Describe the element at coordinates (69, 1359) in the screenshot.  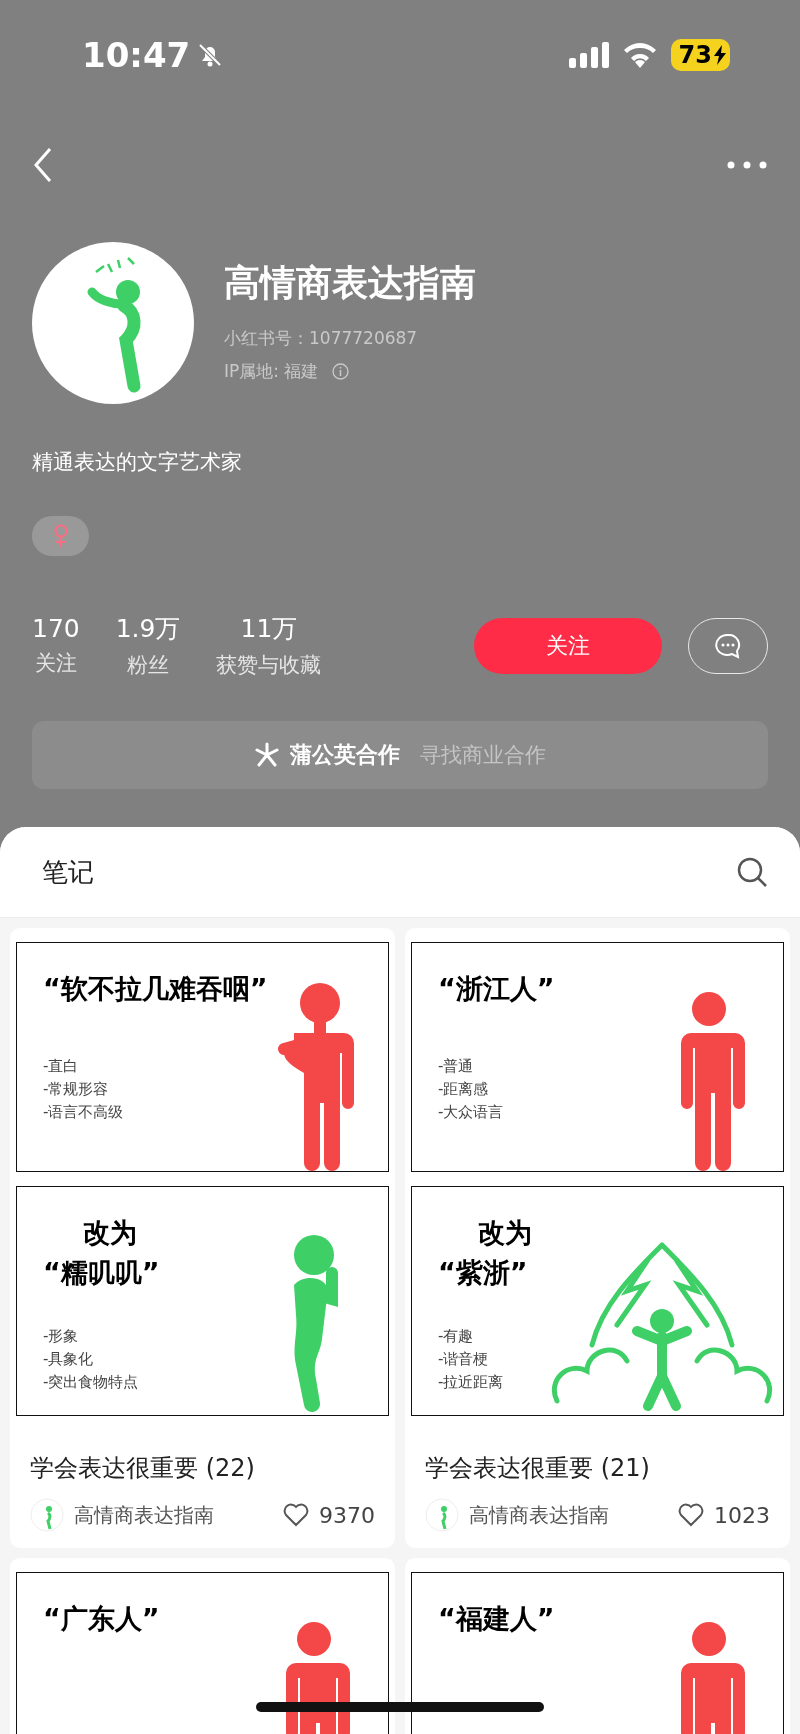
I see `cover-bullet: -具象化` at that location.